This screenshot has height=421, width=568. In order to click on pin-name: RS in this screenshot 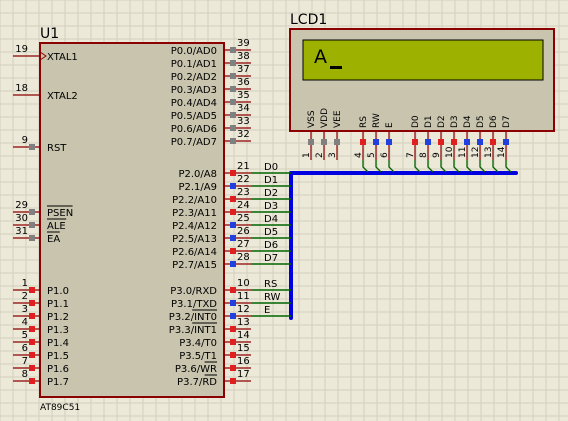, I will do `click(364, 122)`.